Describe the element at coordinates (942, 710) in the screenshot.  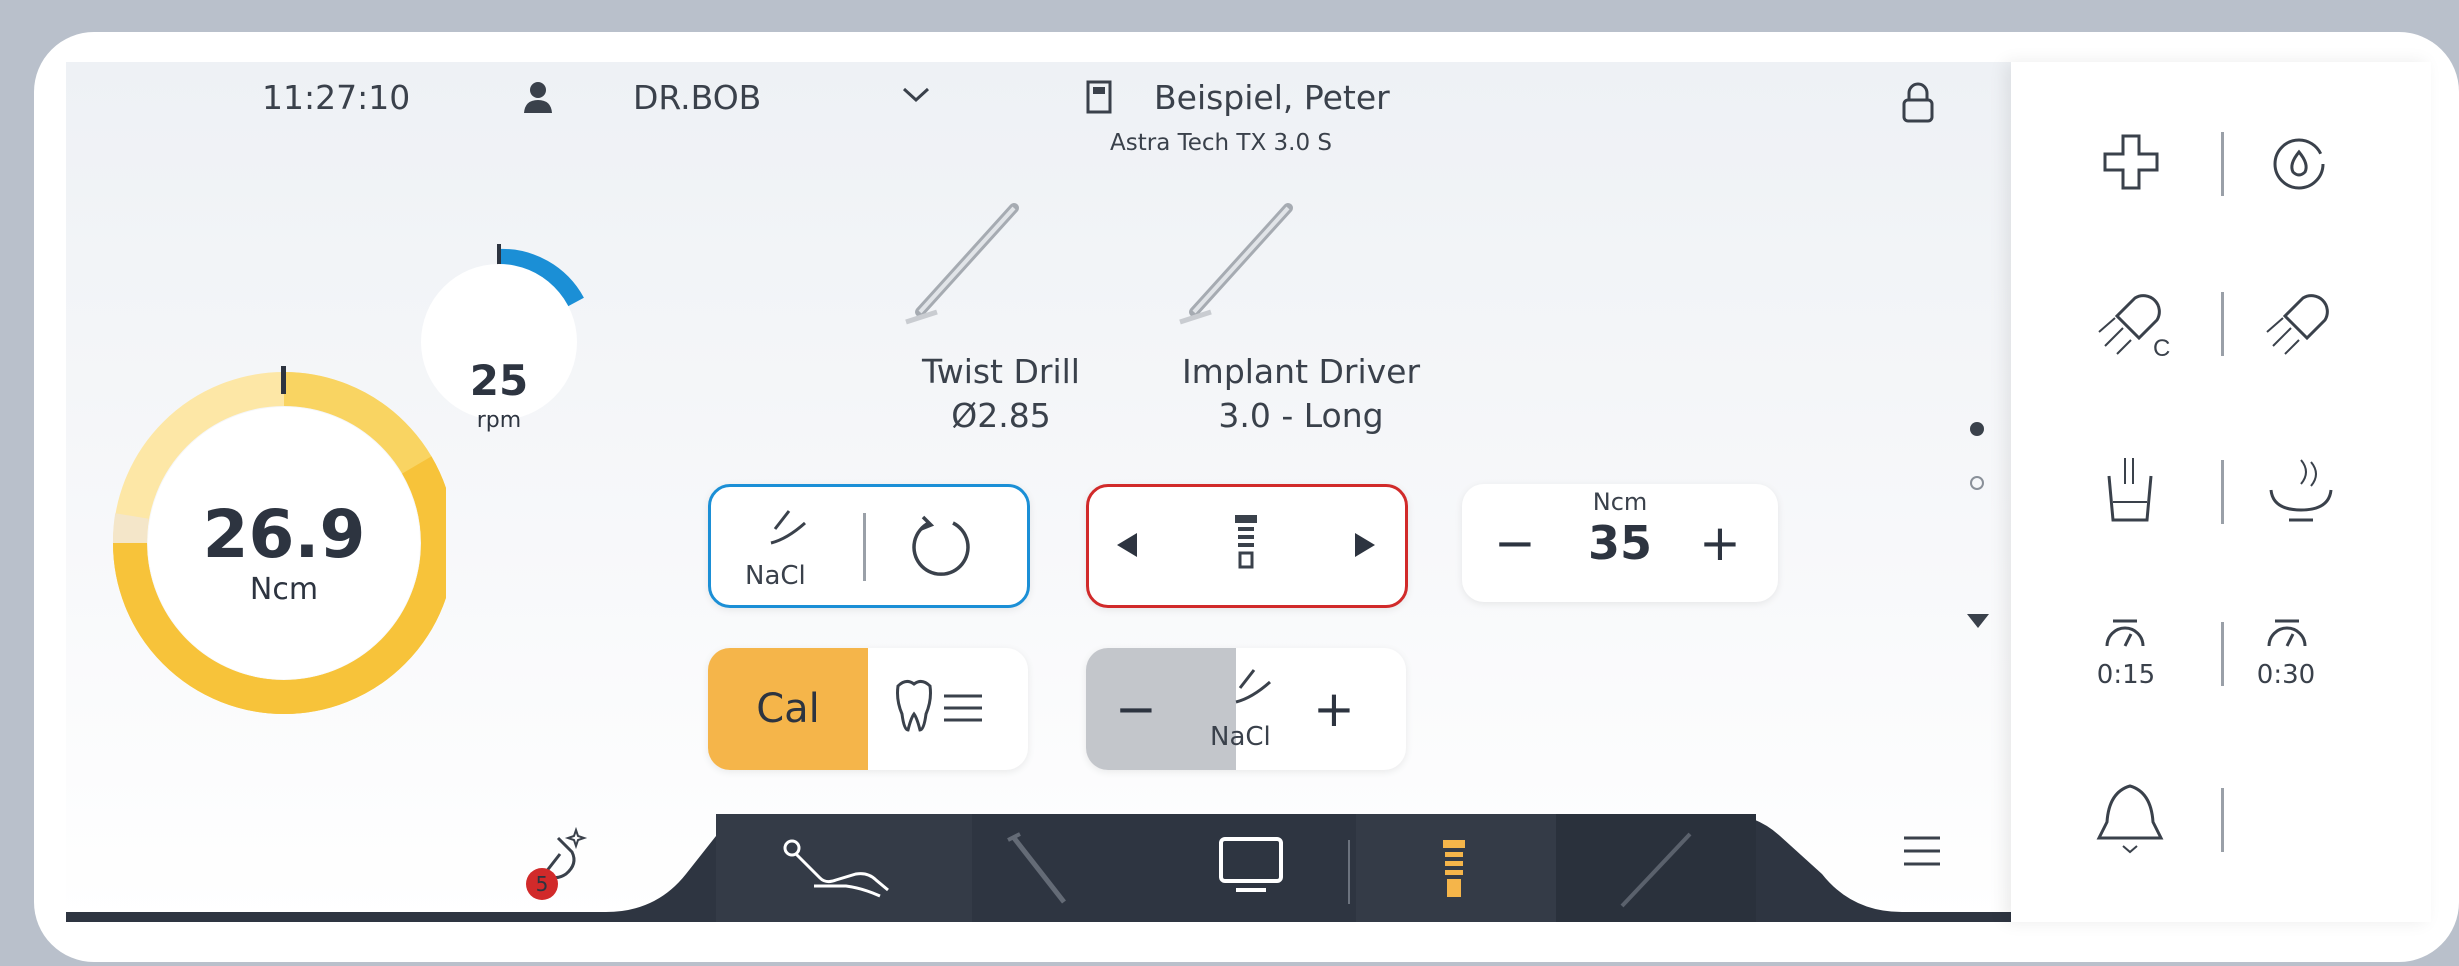
I see `tooth-list-icon` at that location.